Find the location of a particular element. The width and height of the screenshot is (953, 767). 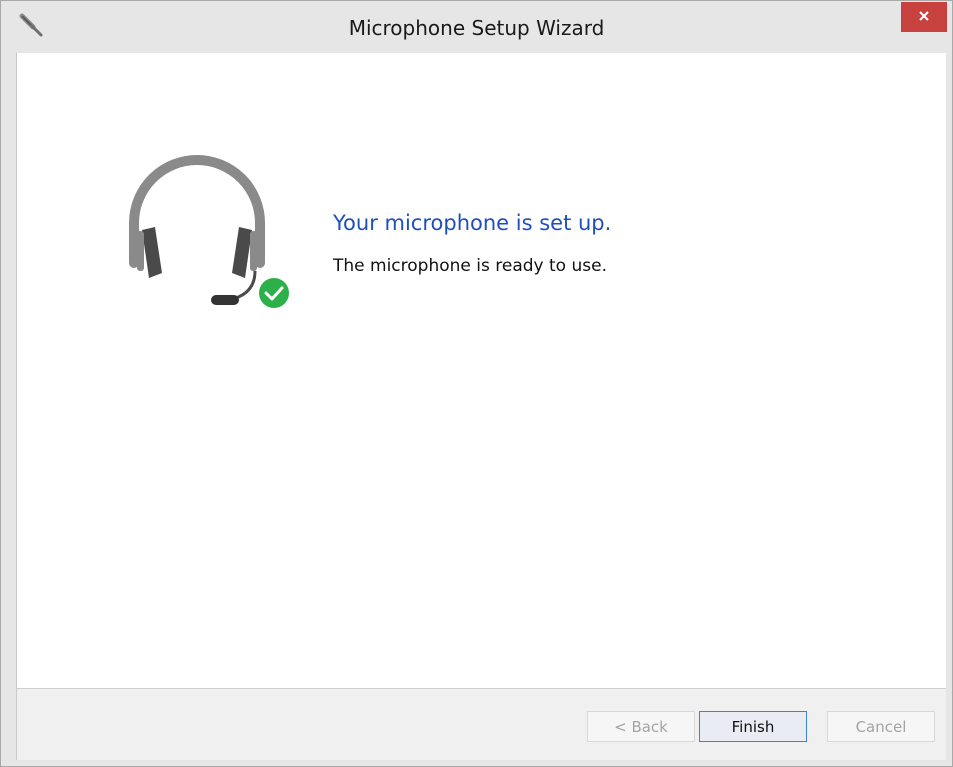

window-title: Microphone Setup Wizard is located at coordinates (476, 28).